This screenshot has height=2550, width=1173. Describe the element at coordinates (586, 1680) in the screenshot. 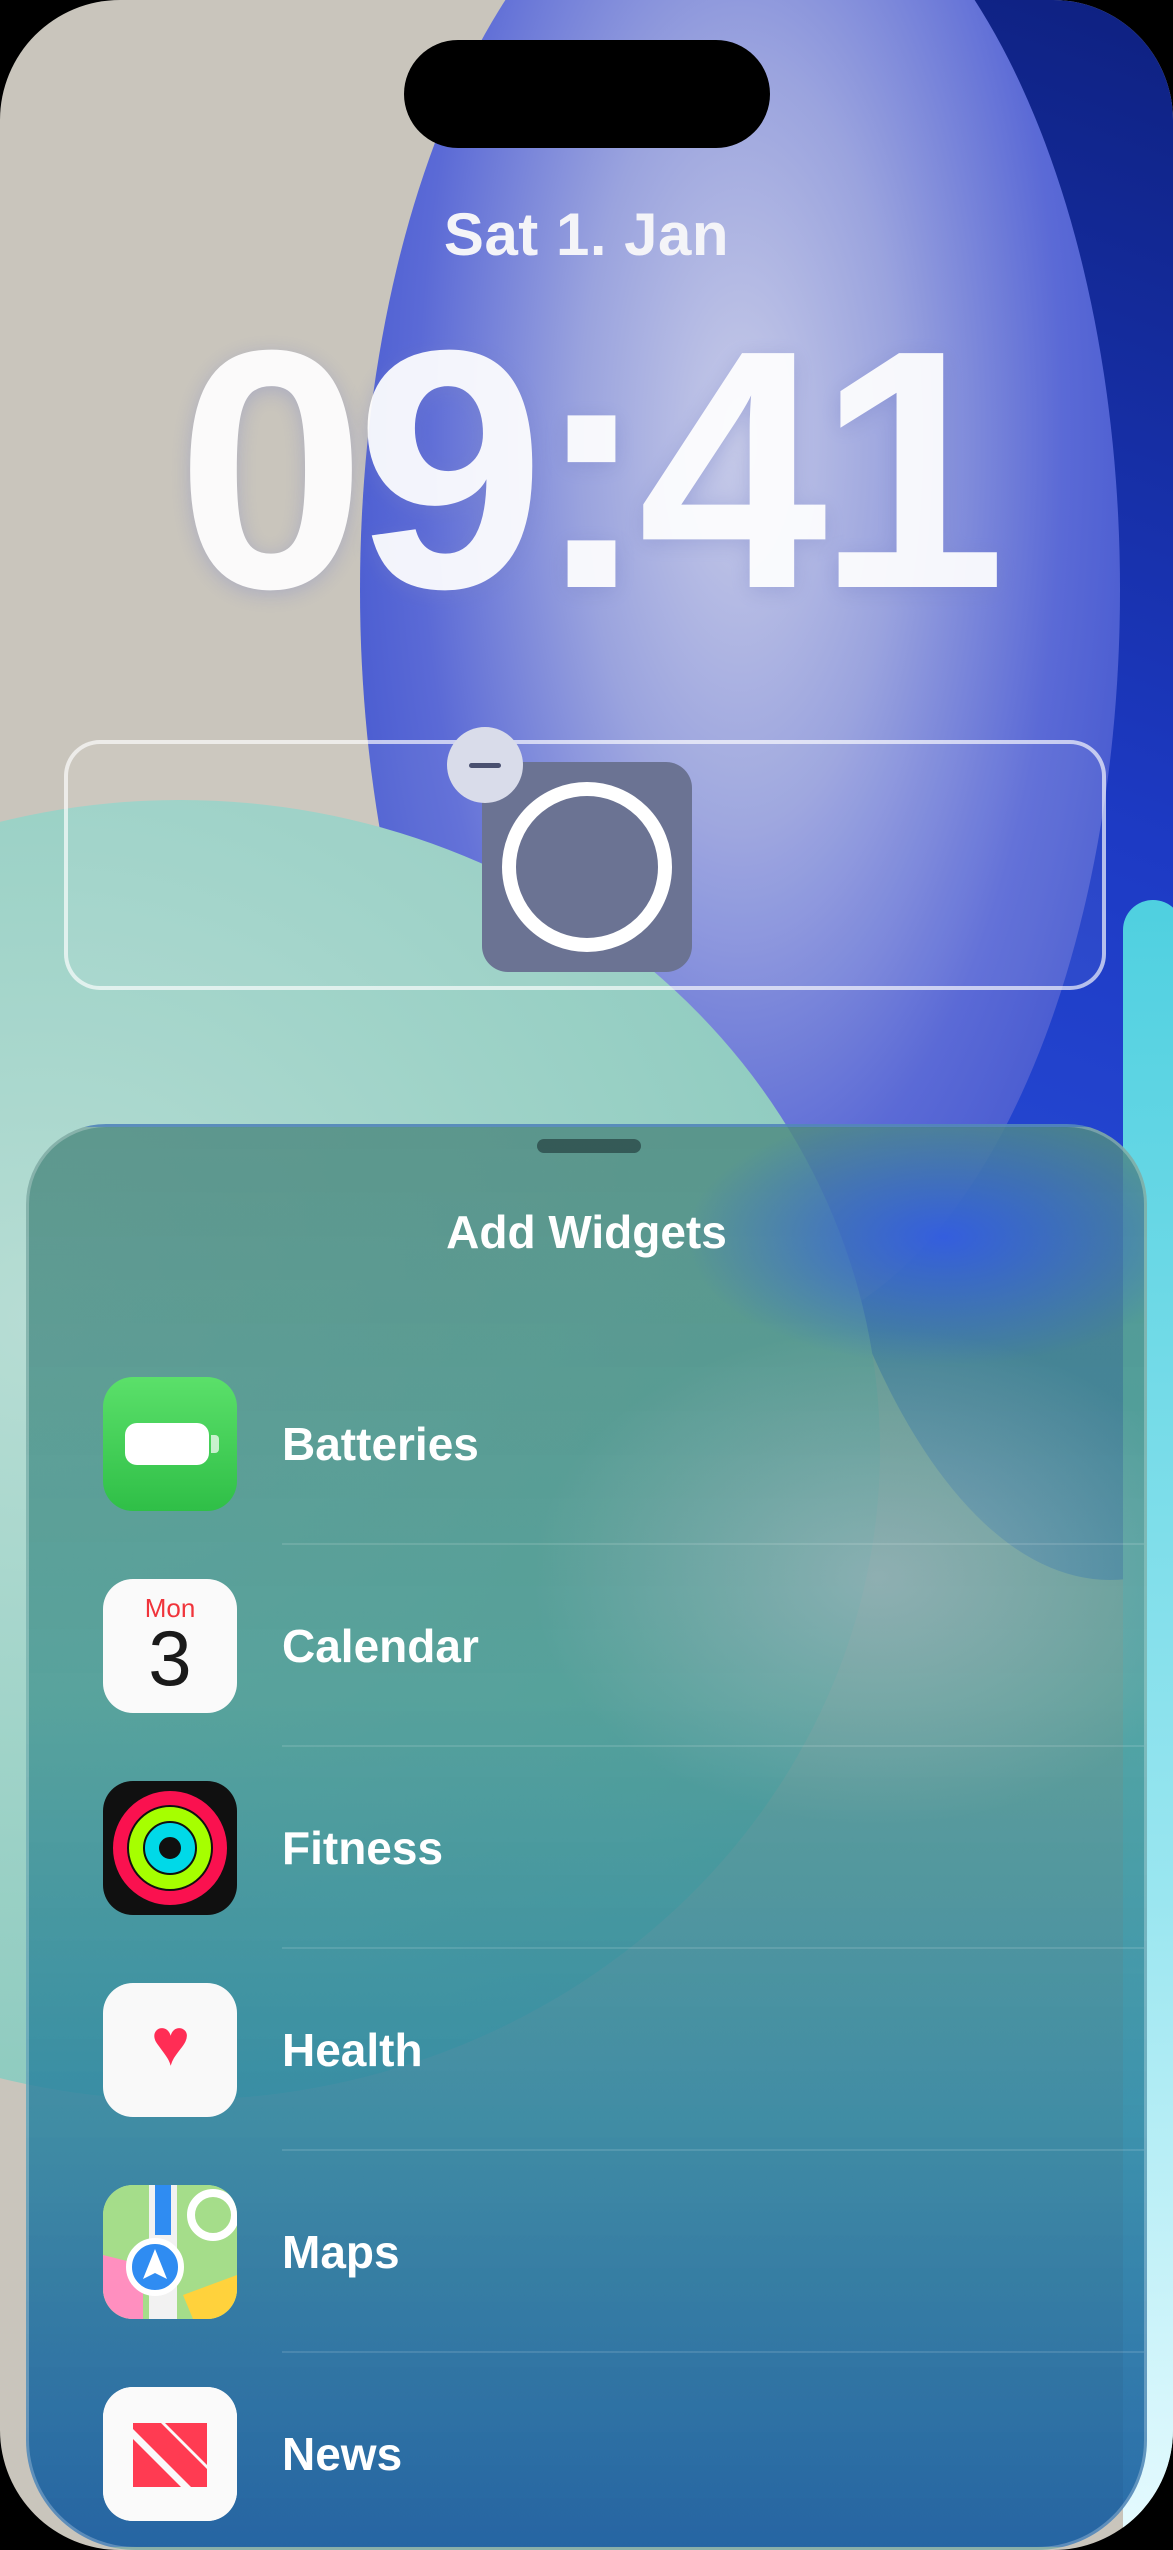

I see `list-item-calendar: Mon 3 Calendar` at that location.